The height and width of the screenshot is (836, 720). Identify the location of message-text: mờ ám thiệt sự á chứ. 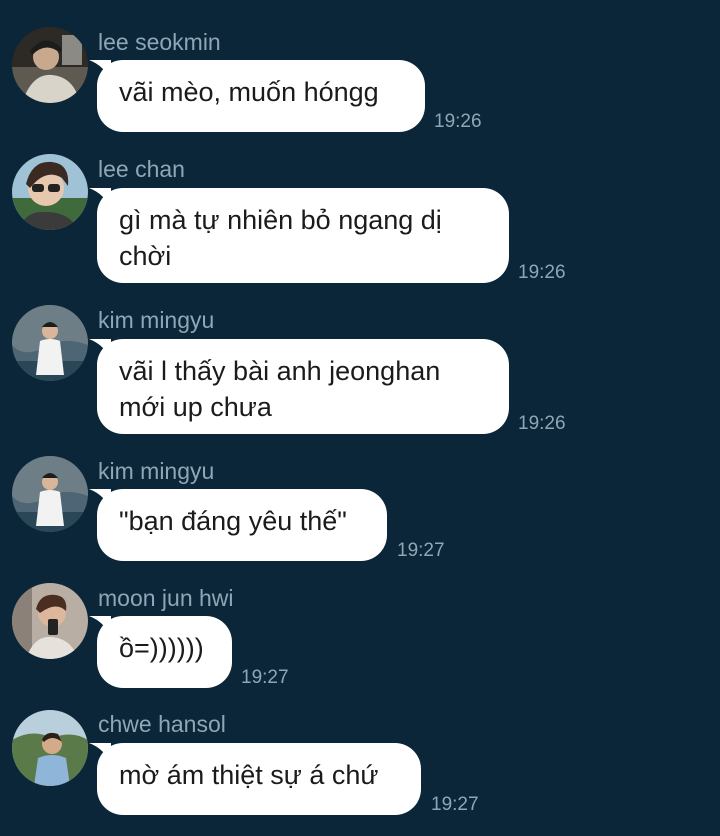
(249, 775).